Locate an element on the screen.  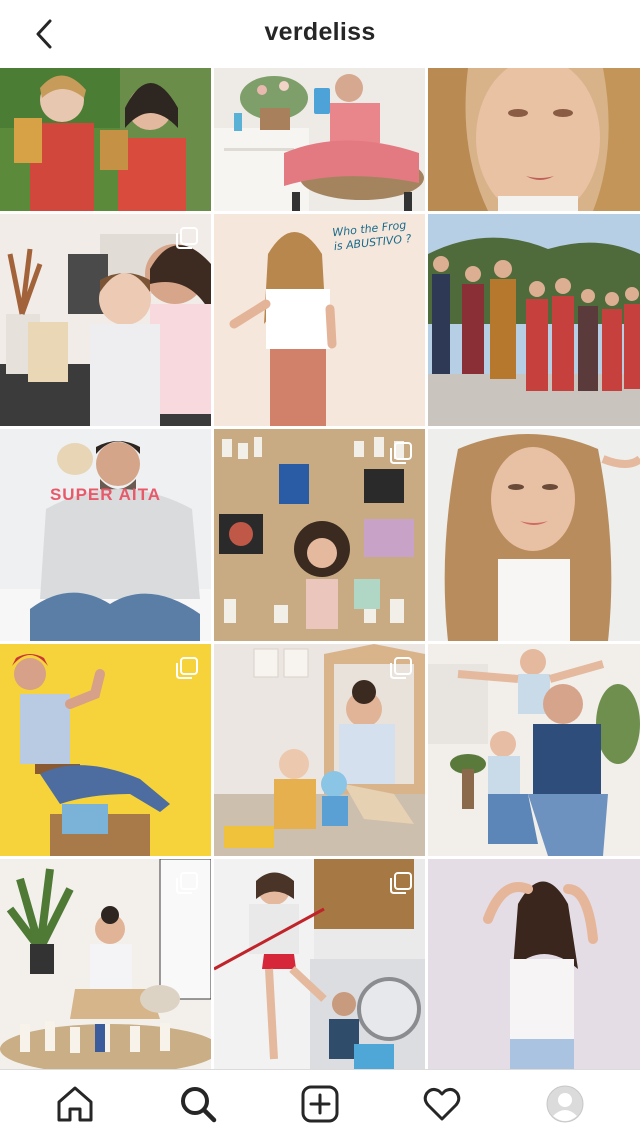
nav-profile-button is located at coordinates (565, 1104).